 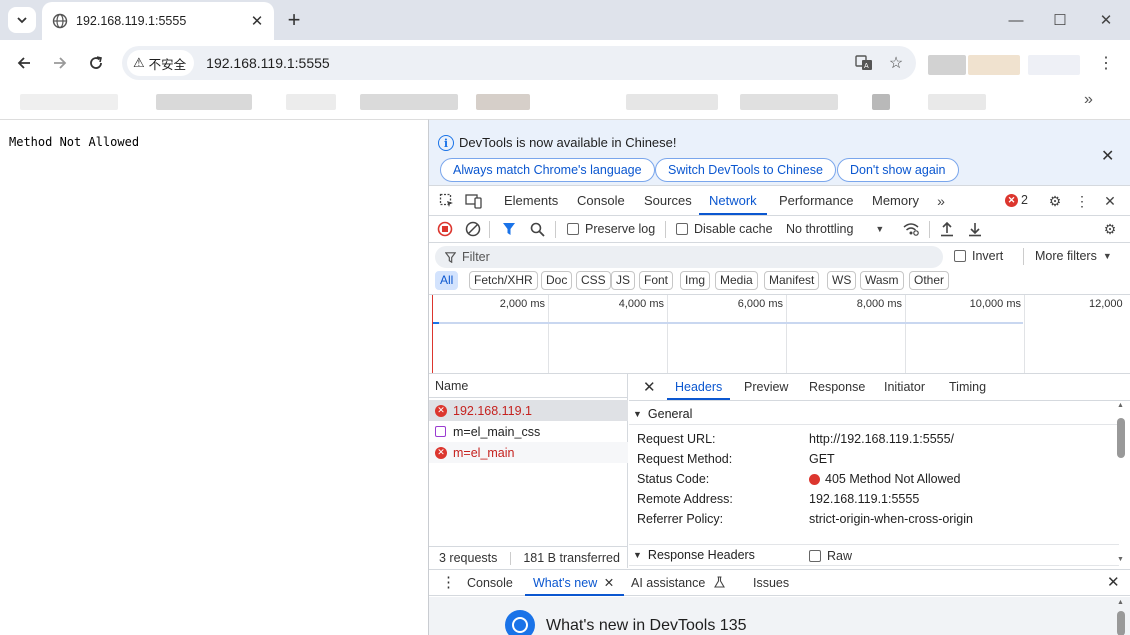 I want to click on clear-icon, so click(x=473, y=229).